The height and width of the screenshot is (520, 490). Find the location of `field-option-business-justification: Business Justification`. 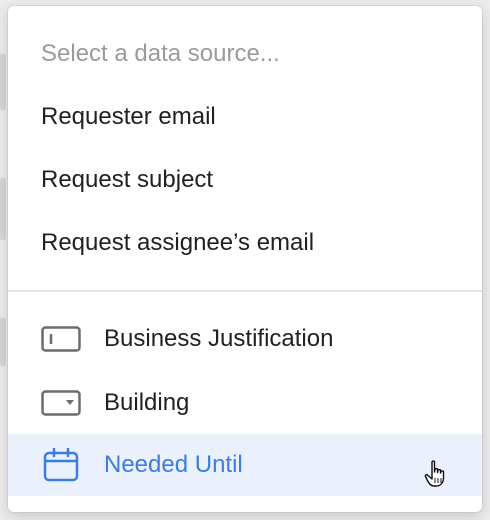

field-option-business-justification: Business Justification is located at coordinates (245, 339).